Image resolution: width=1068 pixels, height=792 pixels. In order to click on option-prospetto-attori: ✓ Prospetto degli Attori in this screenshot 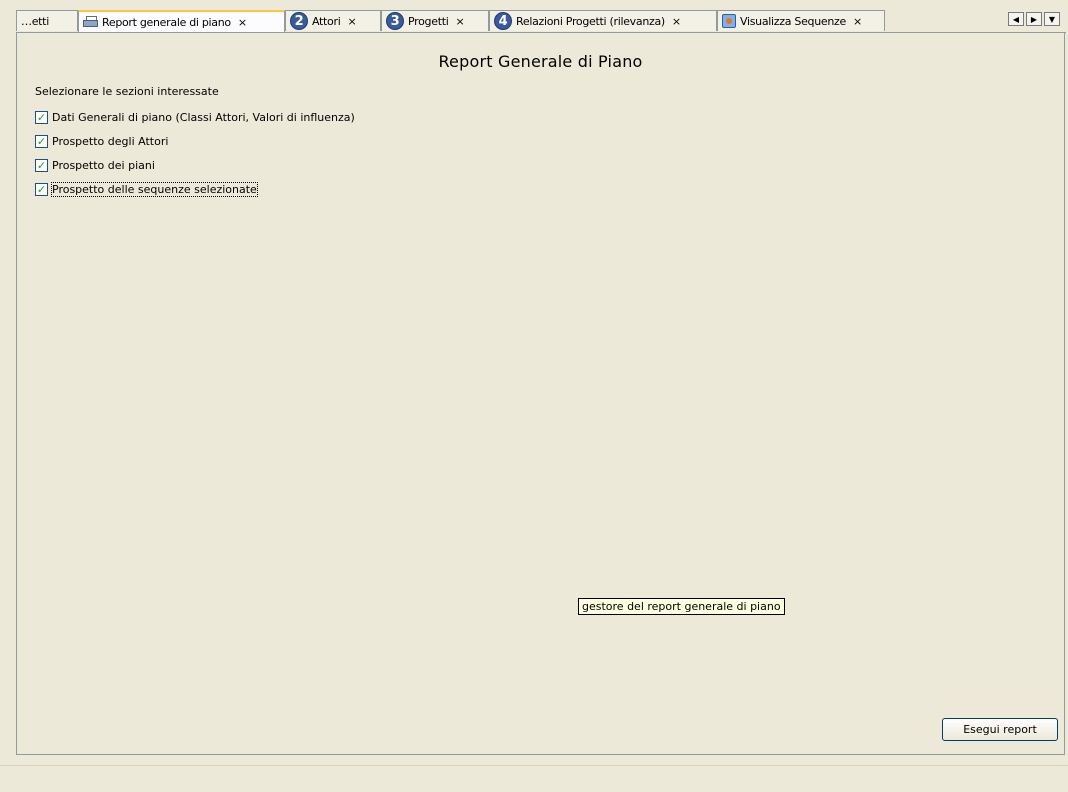, I will do `click(101, 141)`.